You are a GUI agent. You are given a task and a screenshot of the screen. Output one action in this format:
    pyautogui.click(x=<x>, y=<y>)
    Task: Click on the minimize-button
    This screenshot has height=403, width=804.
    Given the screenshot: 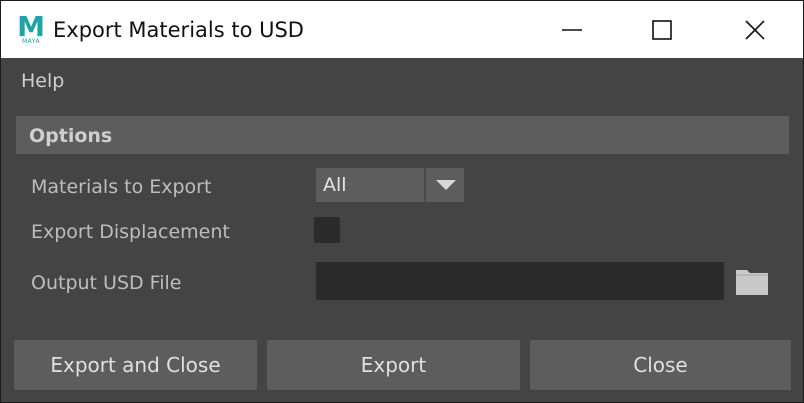 What is the action you would take?
    pyautogui.click(x=572, y=29)
    